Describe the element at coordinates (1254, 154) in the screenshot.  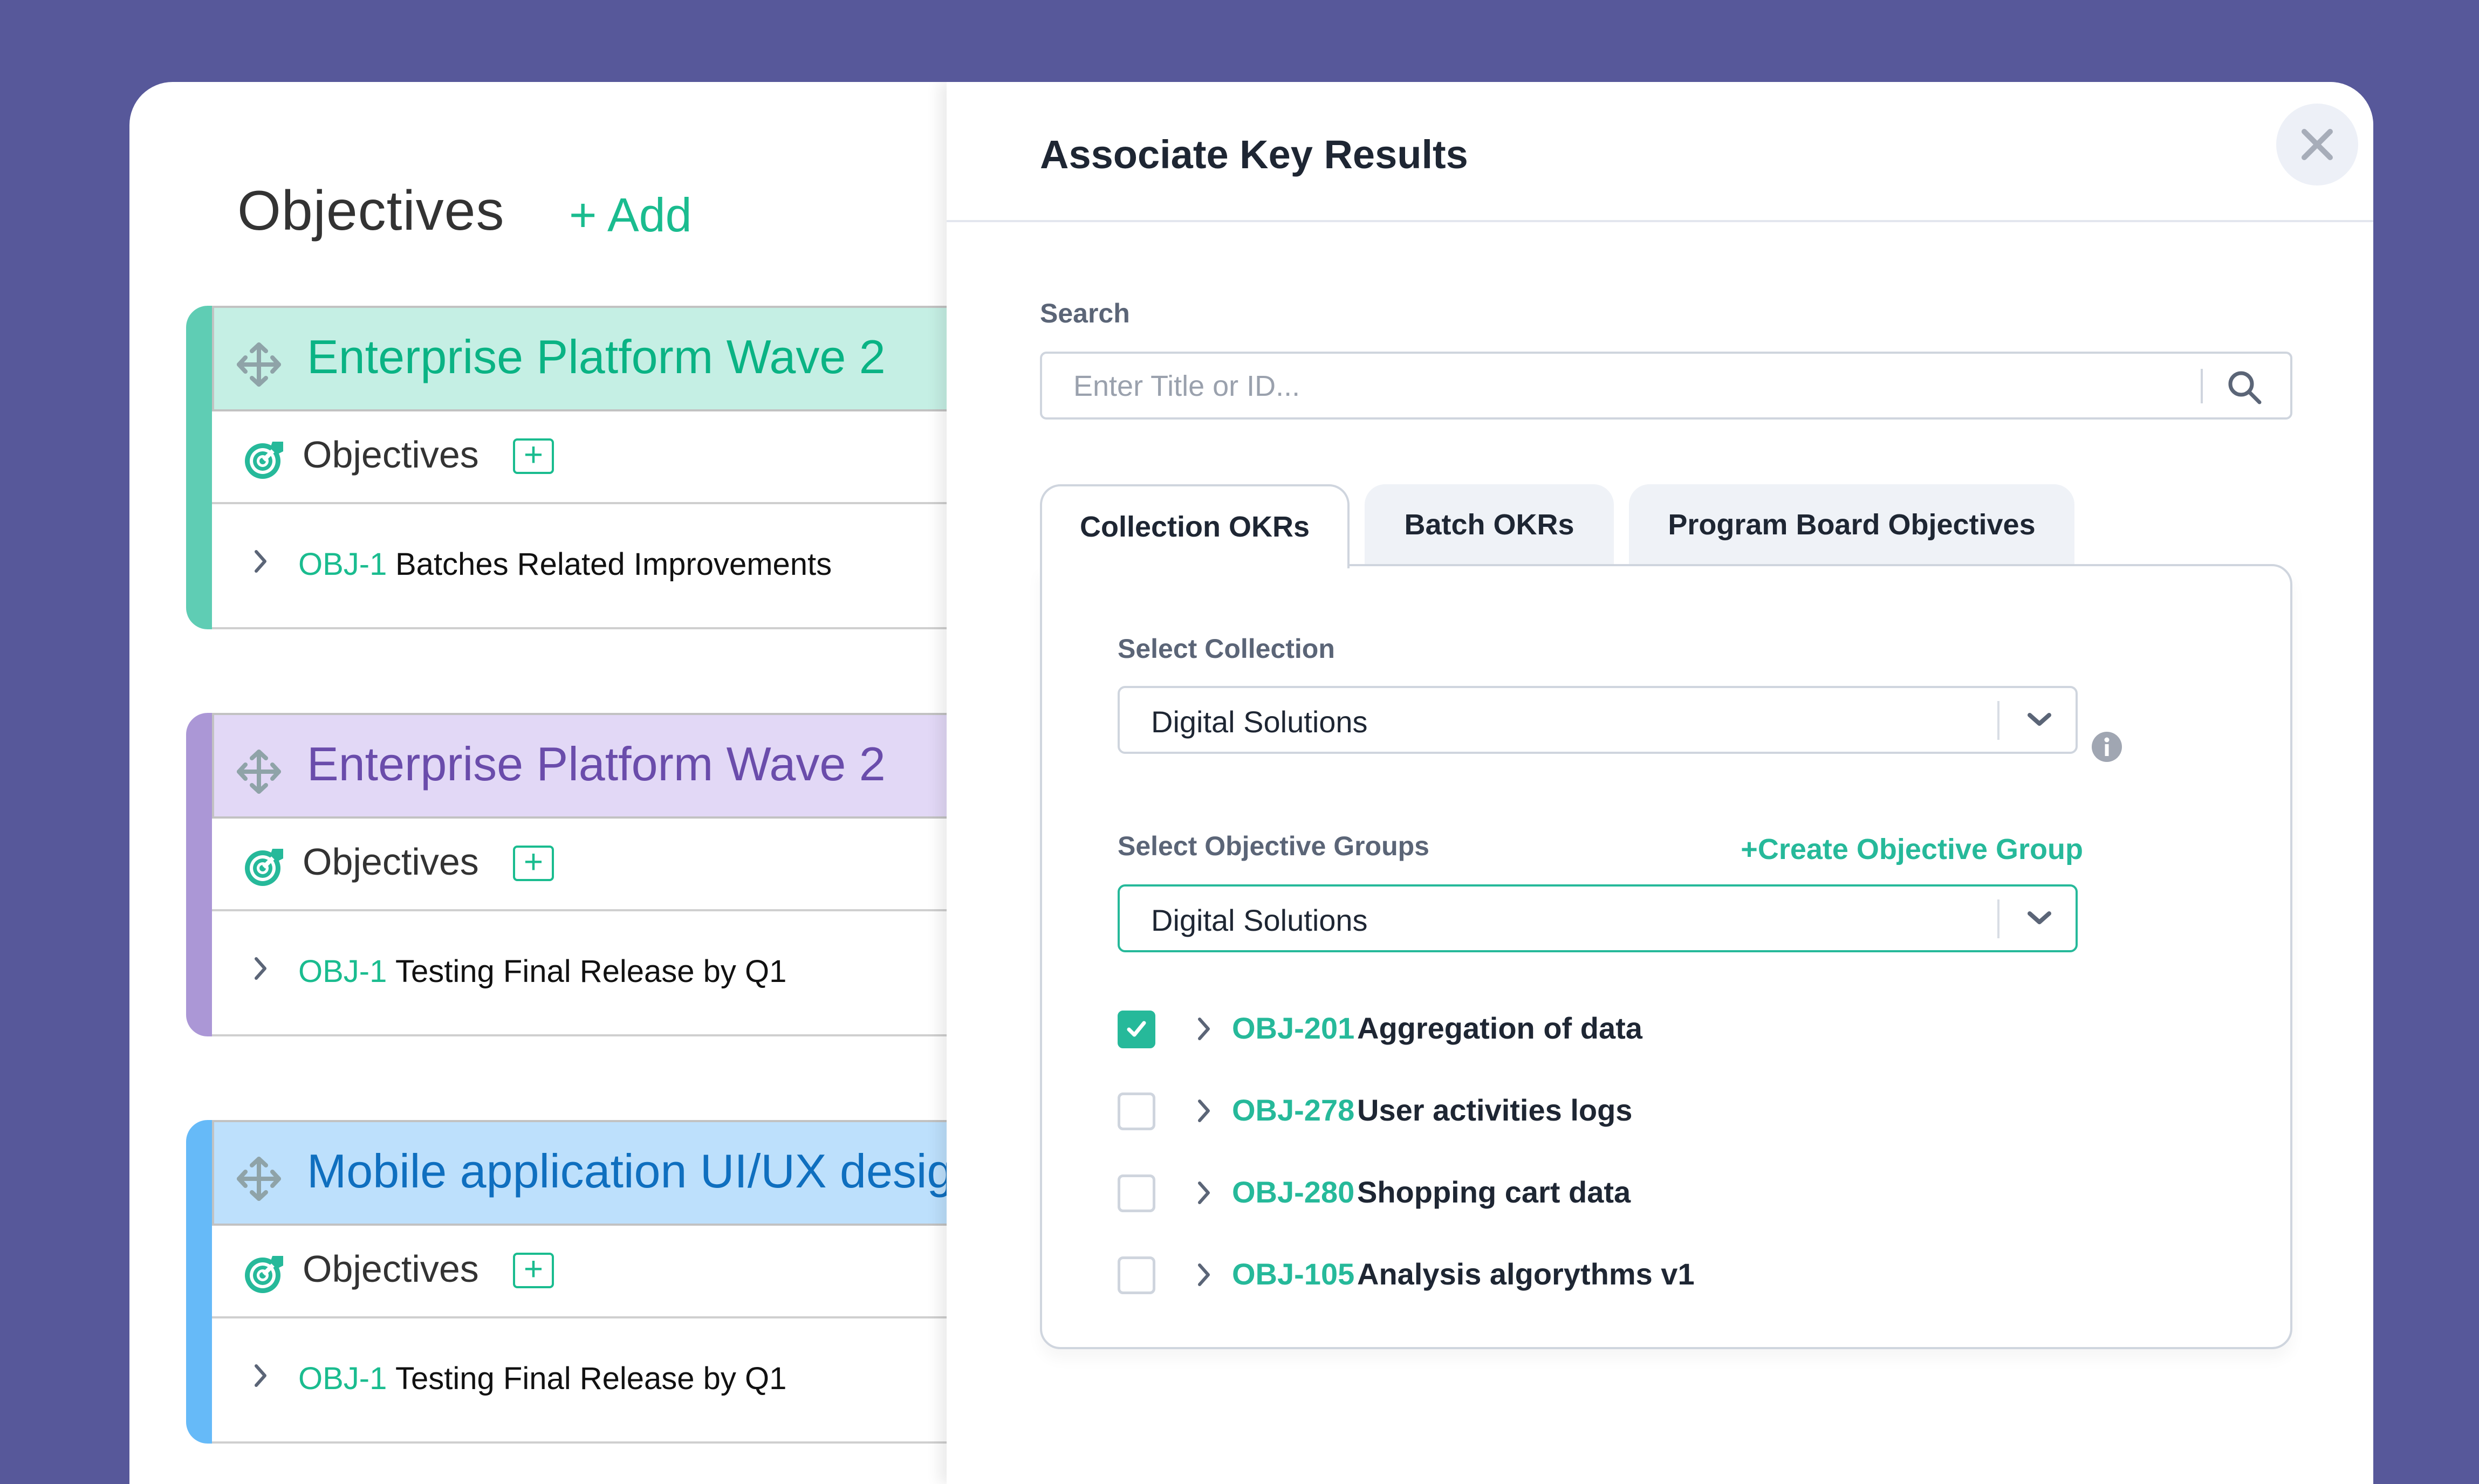
I see `panel-title: Associate Key Results` at that location.